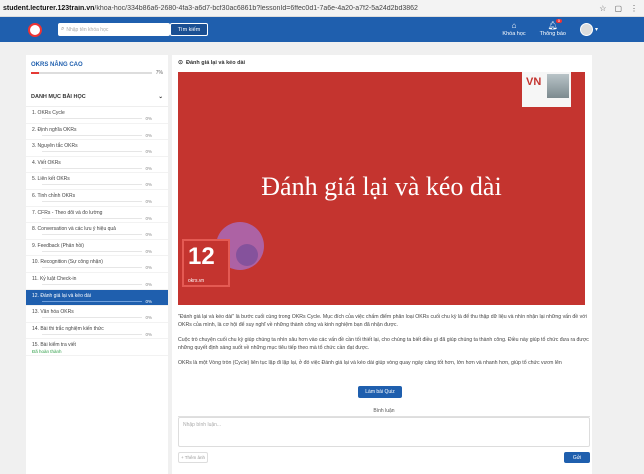  What do you see at coordinates (160, 97) in the screenshot?
I see `chevron-down-icon: ⌄` at bounding box center [160, 97].